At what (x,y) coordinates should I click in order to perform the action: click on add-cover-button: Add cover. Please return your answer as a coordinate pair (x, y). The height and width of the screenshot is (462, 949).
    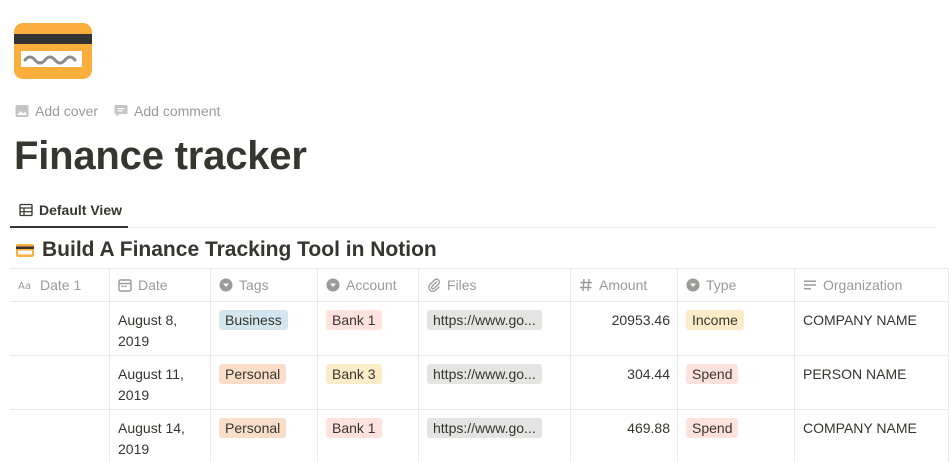
    Looking at the image, I should click on (56, 111).